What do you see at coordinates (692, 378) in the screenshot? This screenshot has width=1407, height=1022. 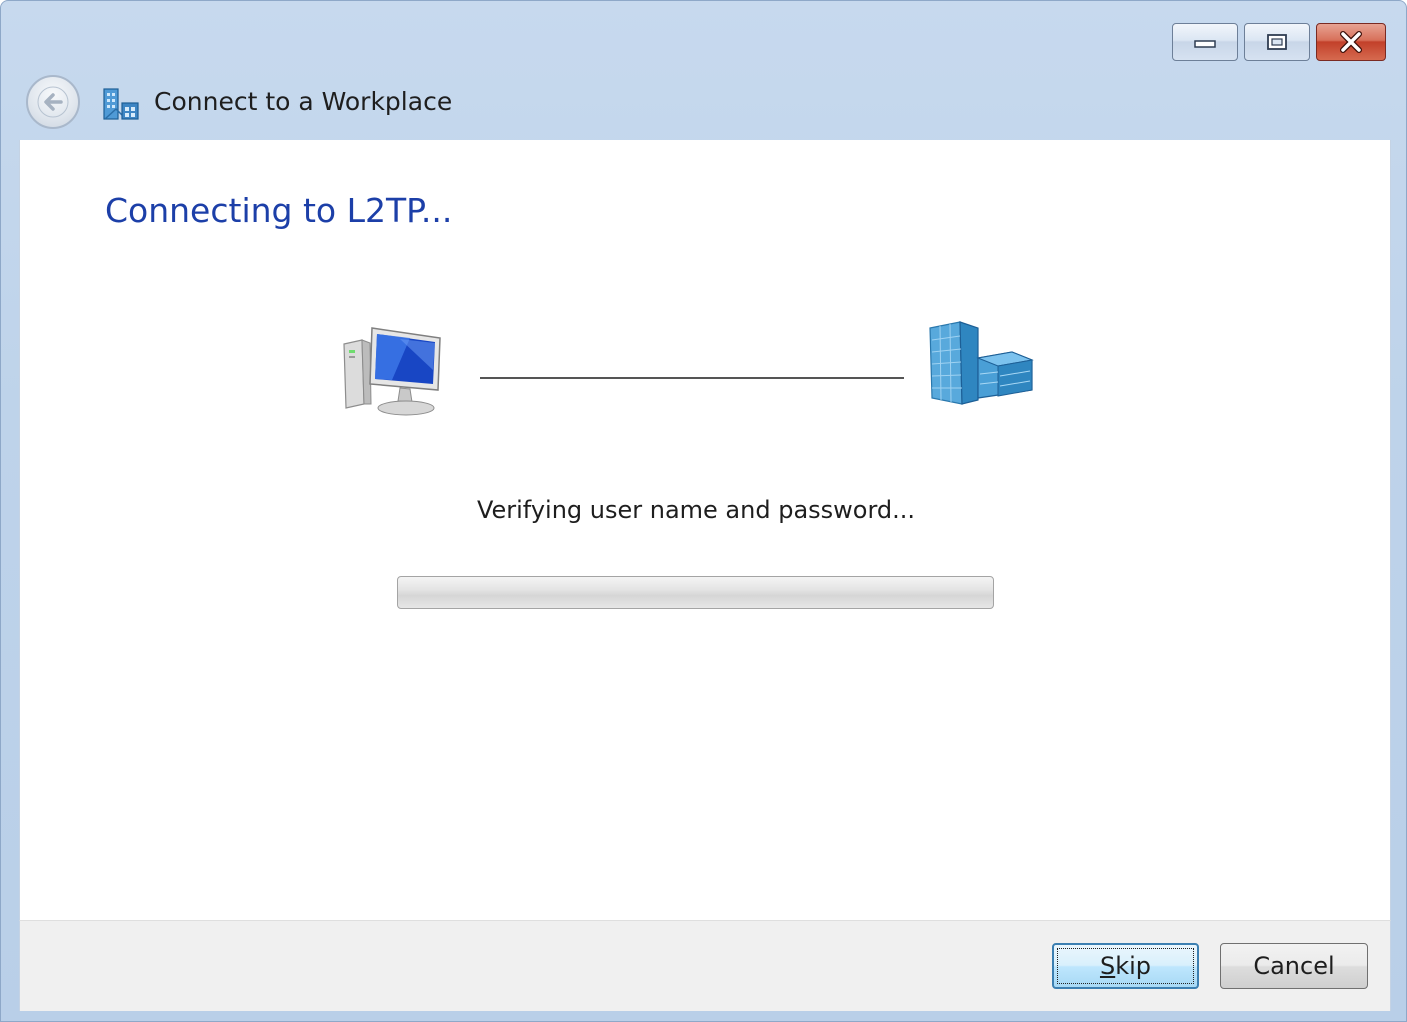 I see `connection-line` at bounding box center [692, 378].